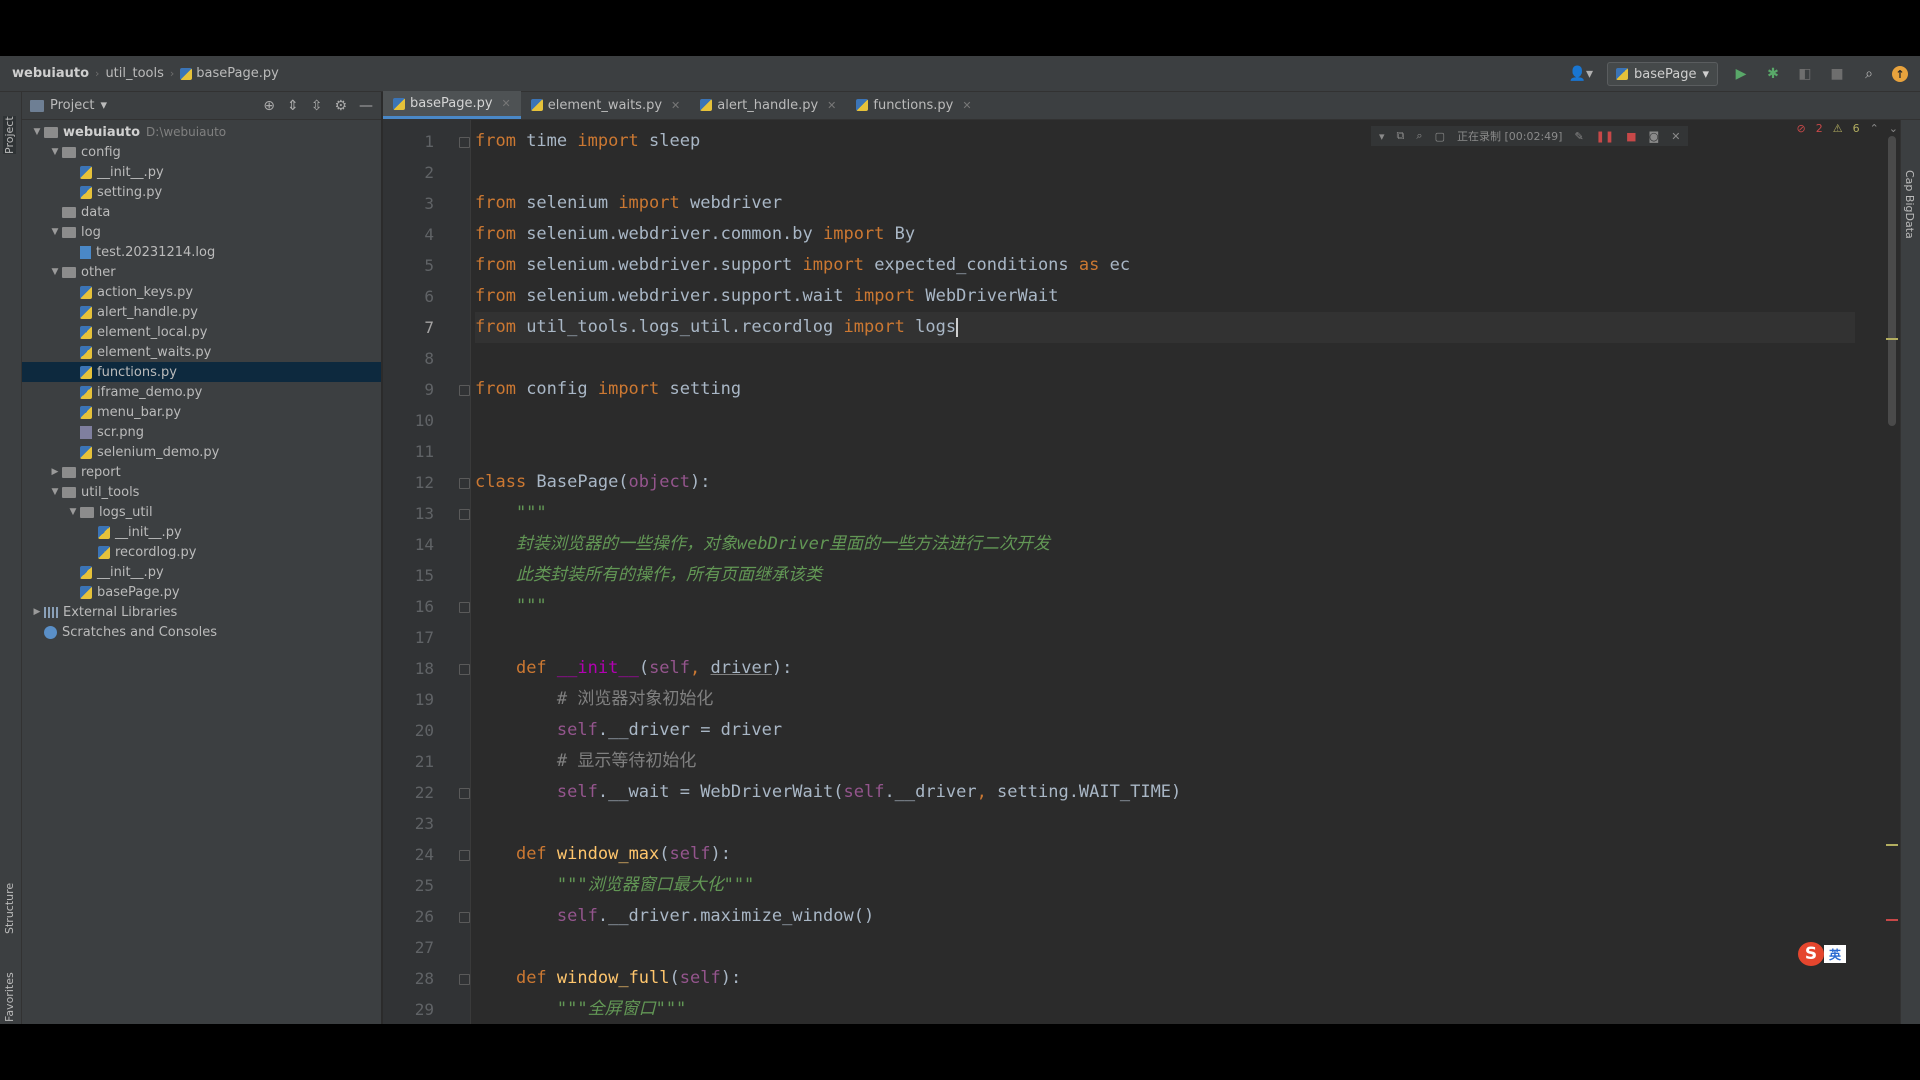 The image size is (1920, 1080). I want to click on tree-item: ▼ logs_util, so click(201, 512).